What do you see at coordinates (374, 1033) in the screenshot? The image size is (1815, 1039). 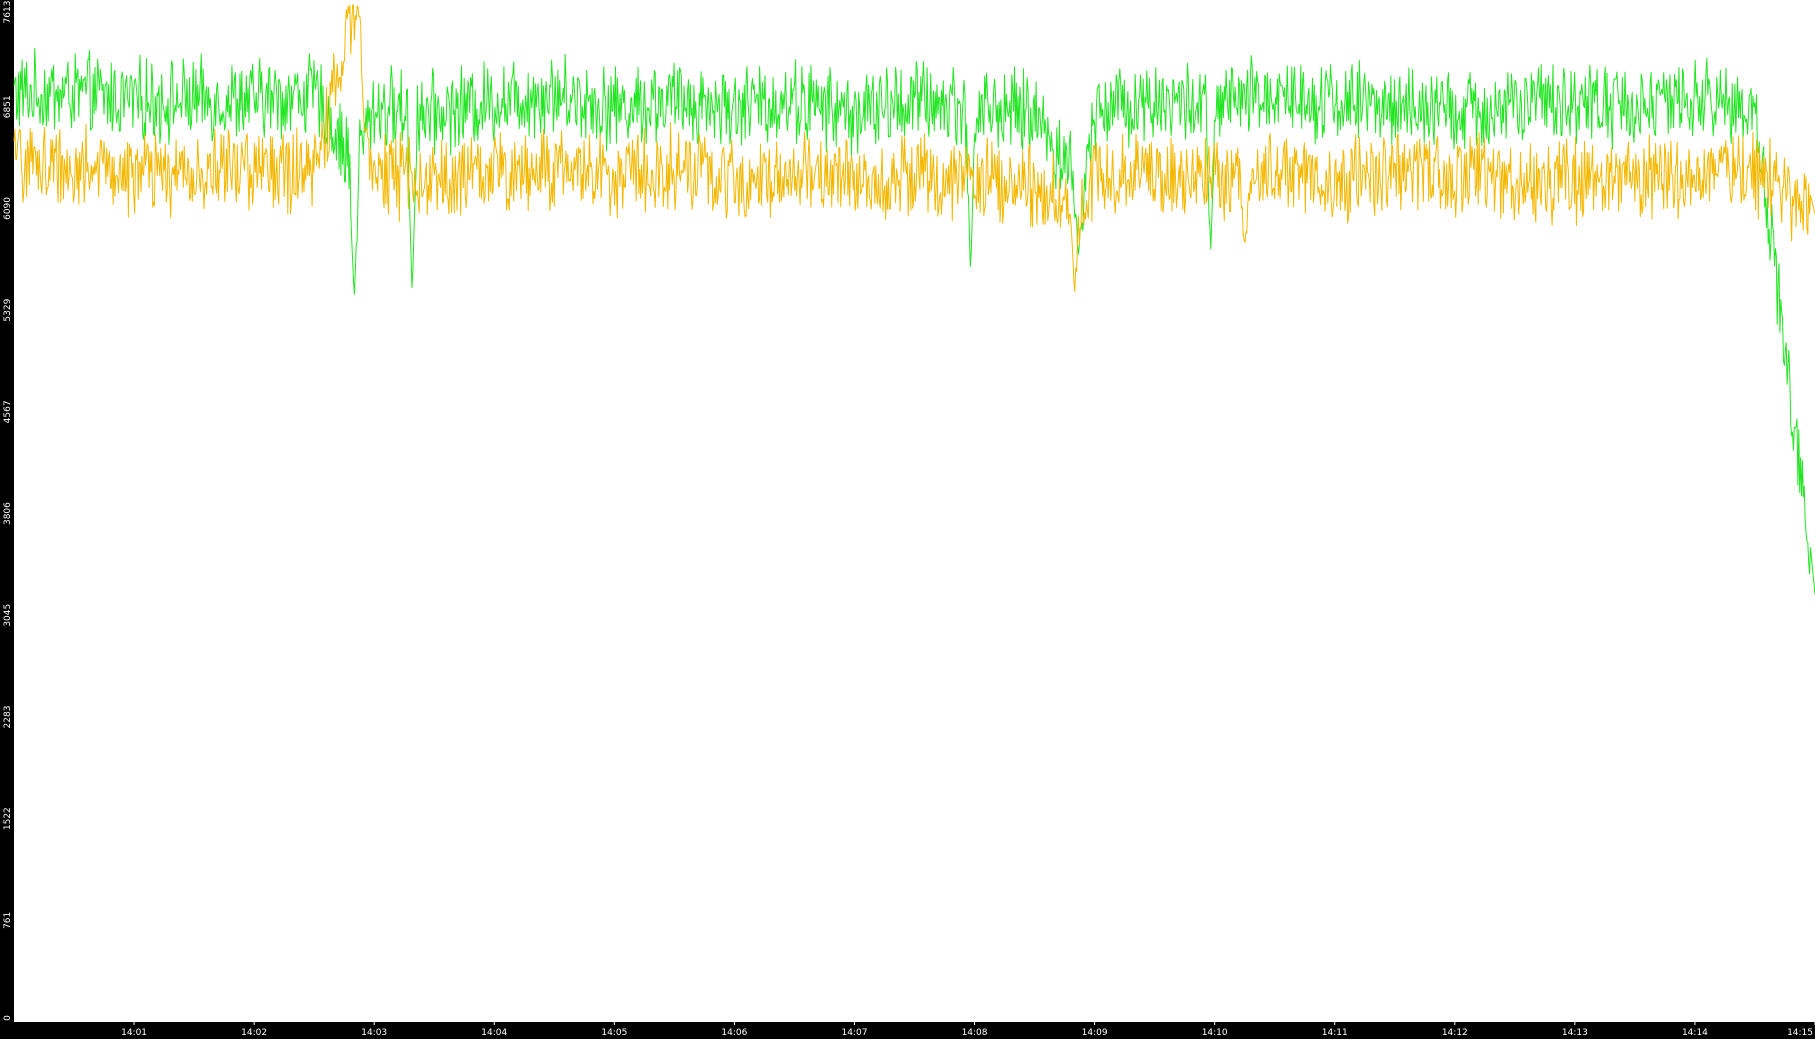 I see `x-tick-label: 14:03` at bounding box center [374, 1033].